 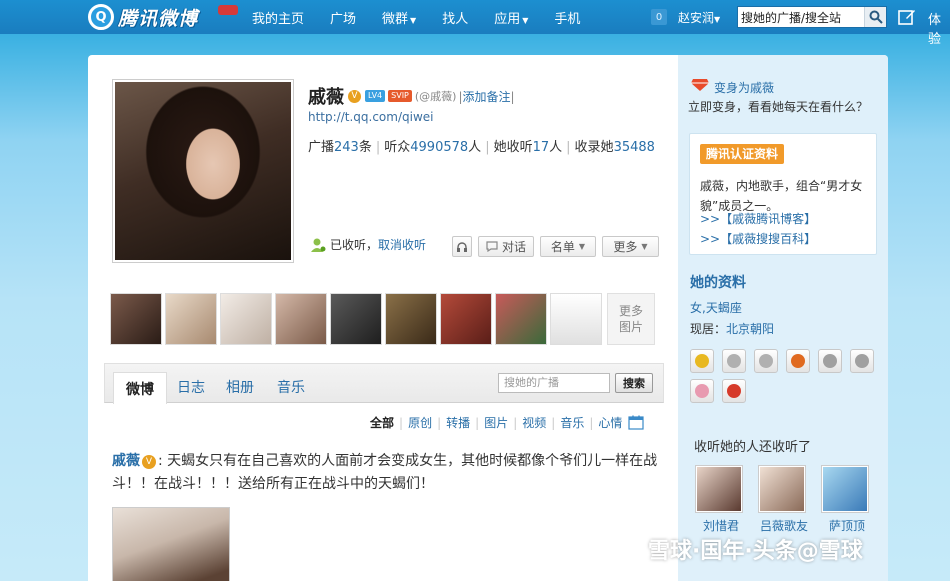 I want to click on filter-repost: 转播, so click(x=458, y=422).